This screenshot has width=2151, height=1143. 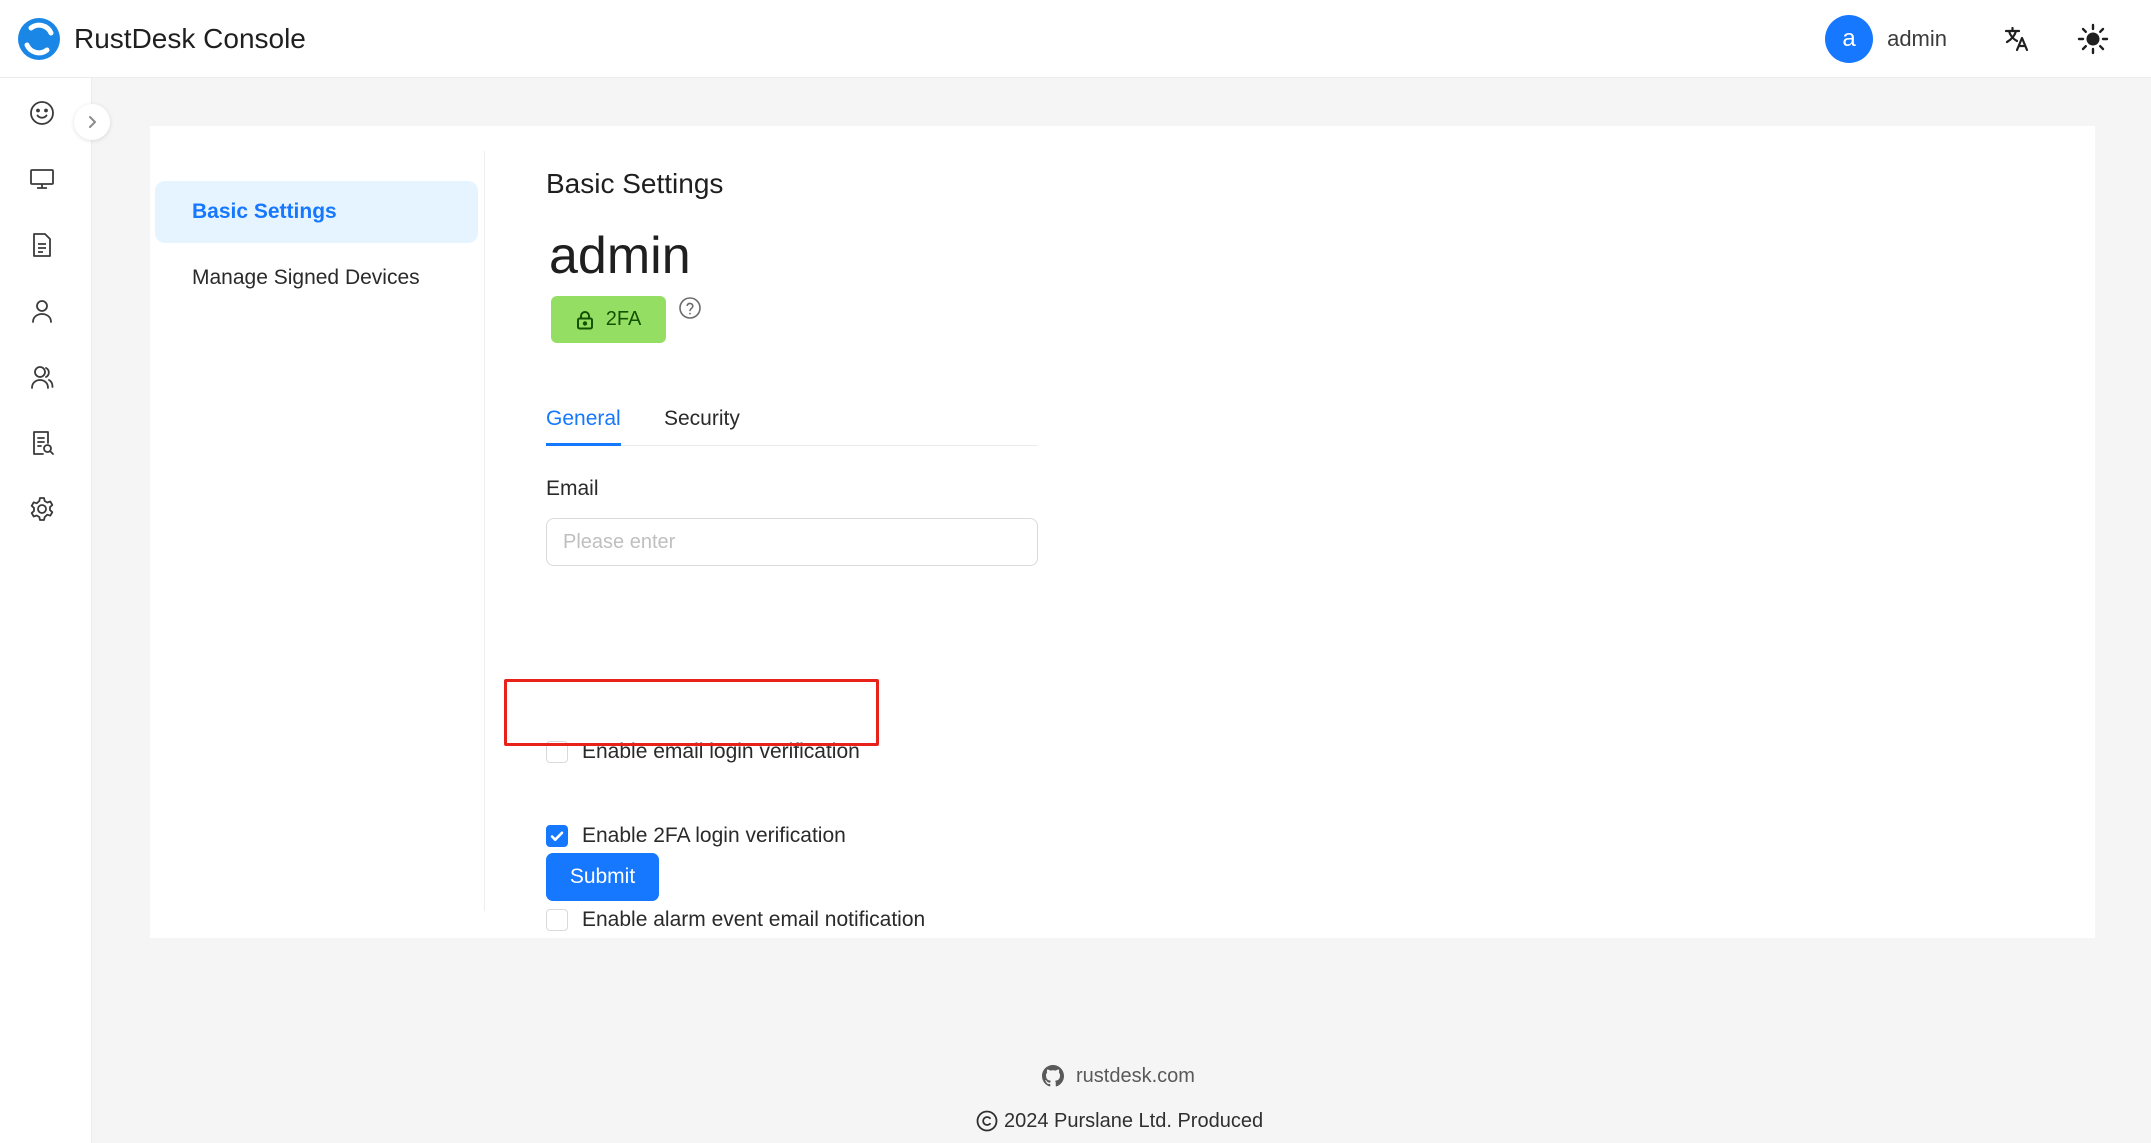 I want to click on 2fa-login-verification-checkbox, so click(x=557, y=836).